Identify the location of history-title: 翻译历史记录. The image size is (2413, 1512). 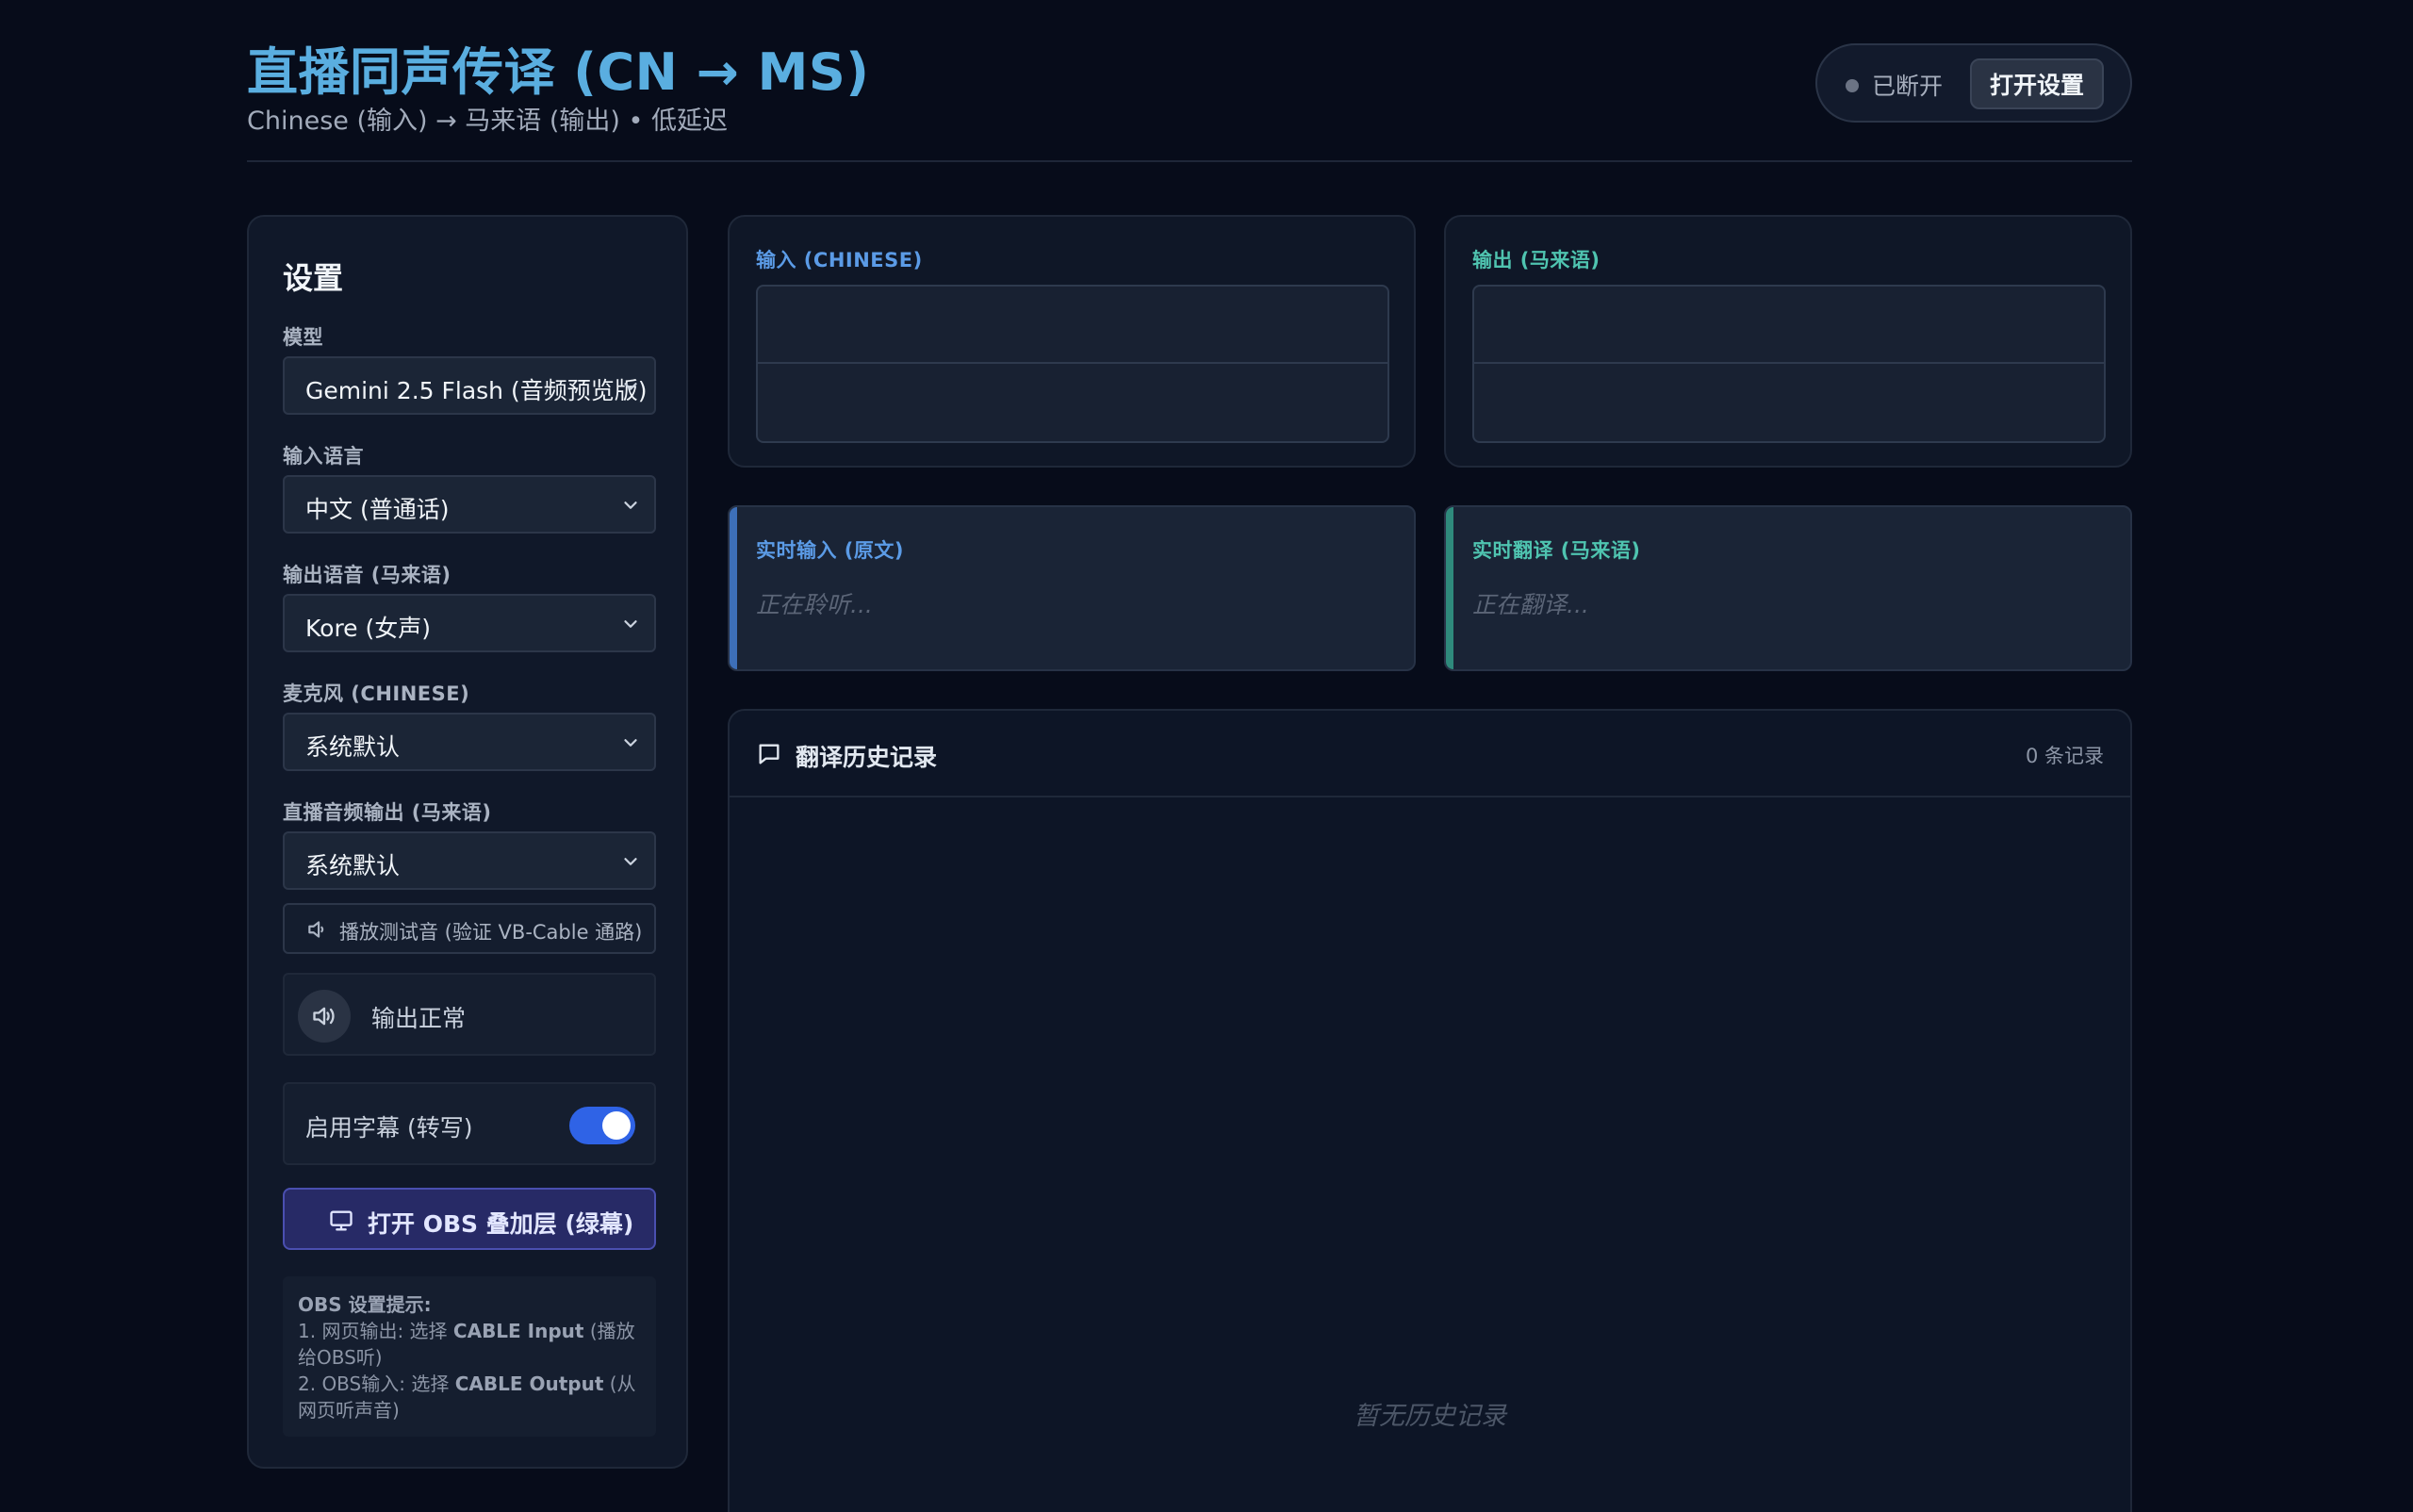
(867, 757).